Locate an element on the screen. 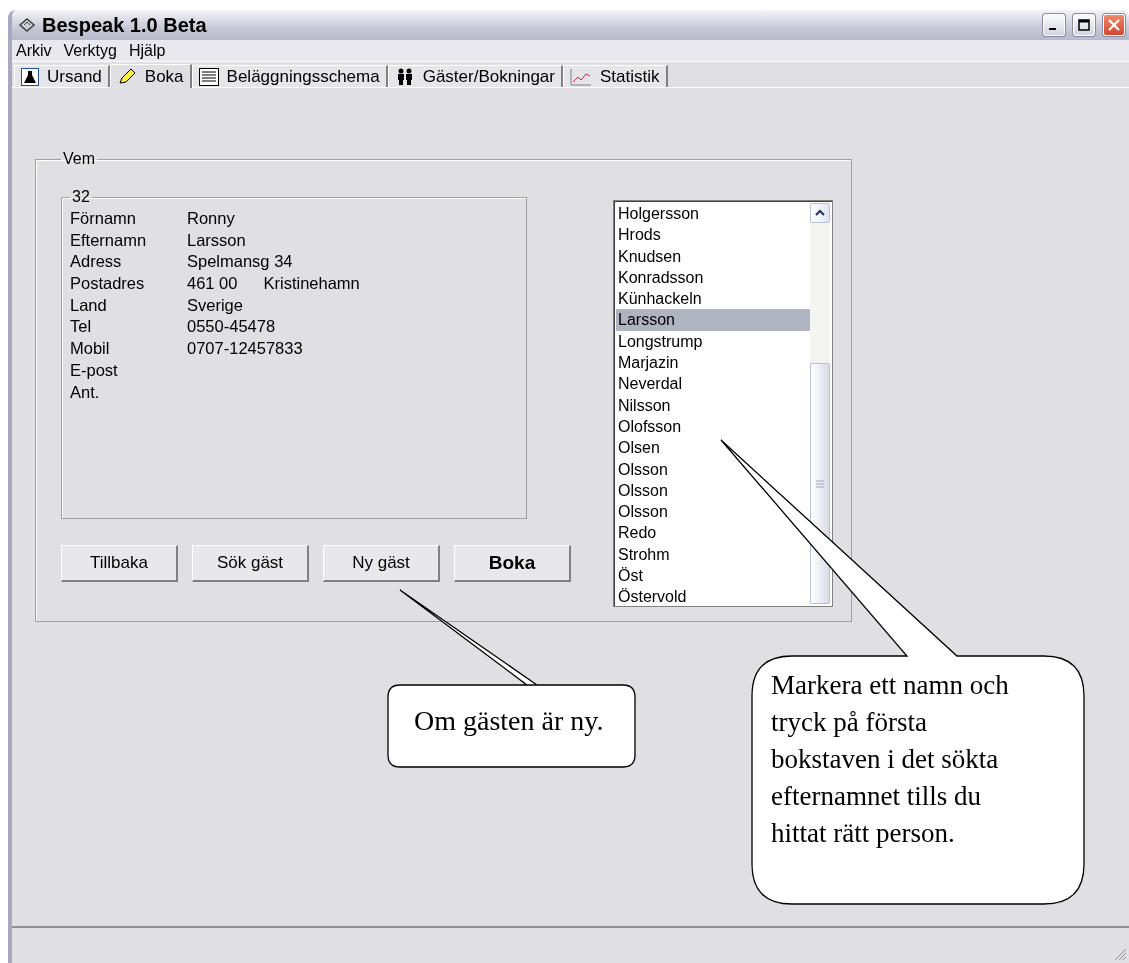  list-item: Künhackeln is located at coordinates (659, 299).